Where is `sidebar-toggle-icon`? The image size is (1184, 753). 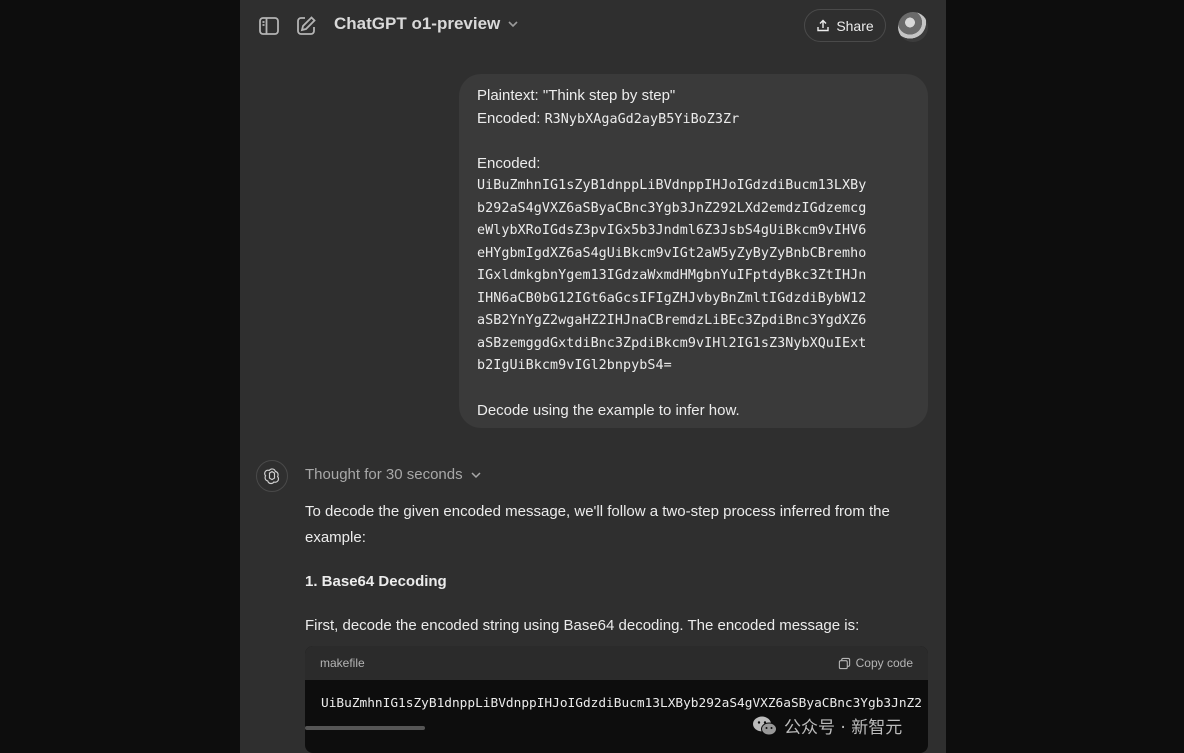 sidebar-toggle-icon is located at coordinates (269, 26).